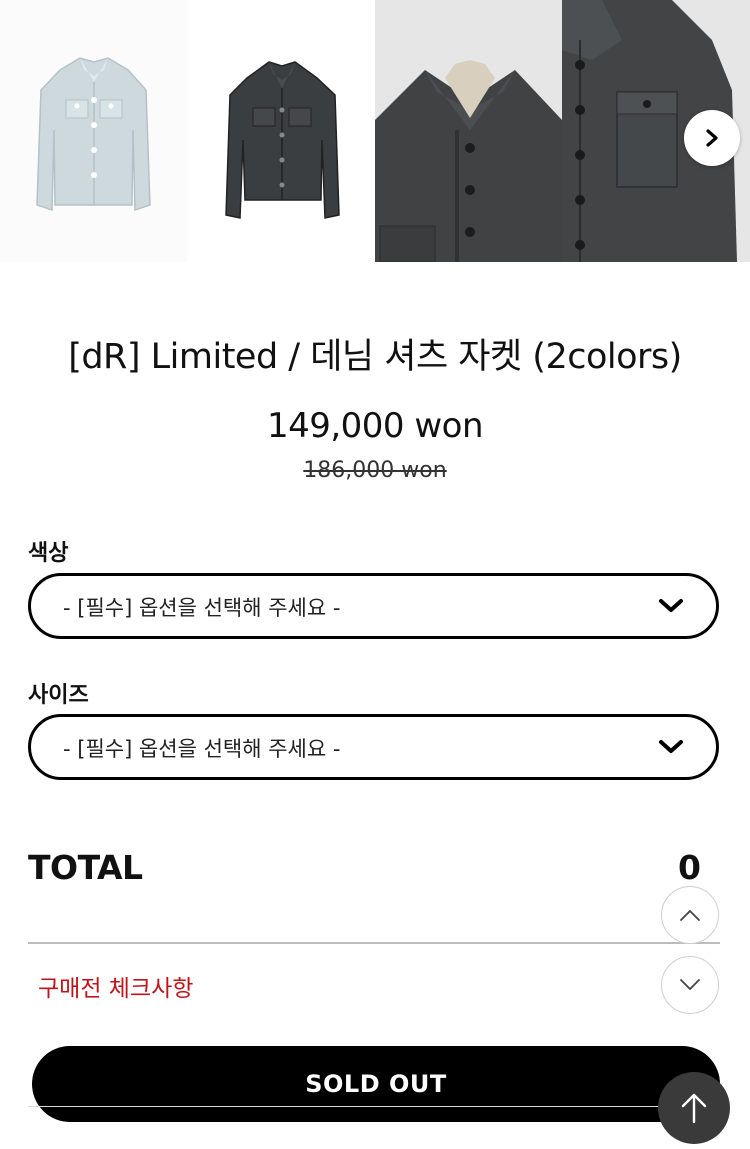 Image resolution: width=750 pixels, height=1149 pixels. I want to click on product-price: 149,000 won, so click(375, 426).